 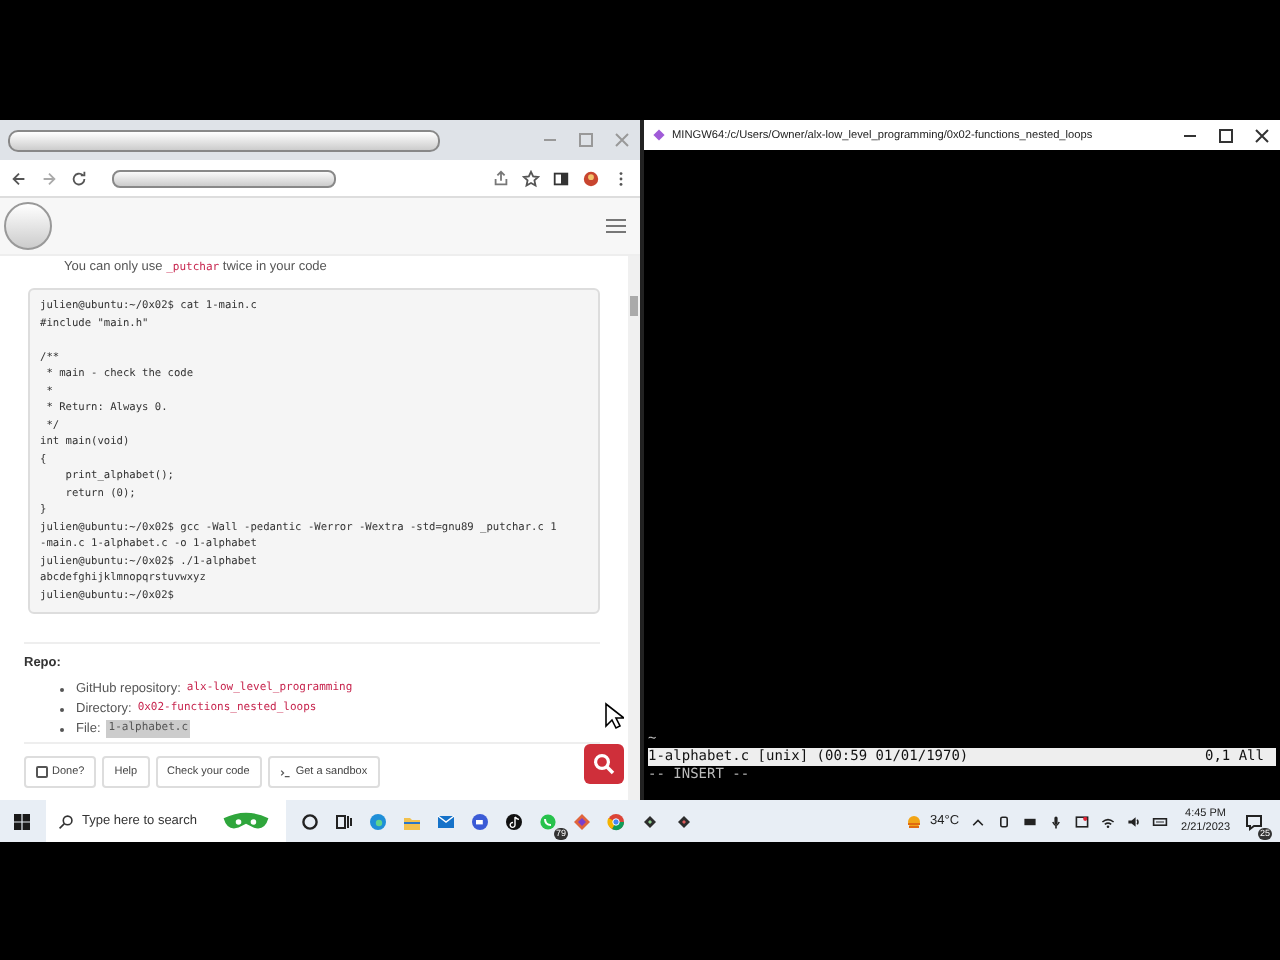 I want to click on mask-illustration-icon, so click(x=246, y=821).